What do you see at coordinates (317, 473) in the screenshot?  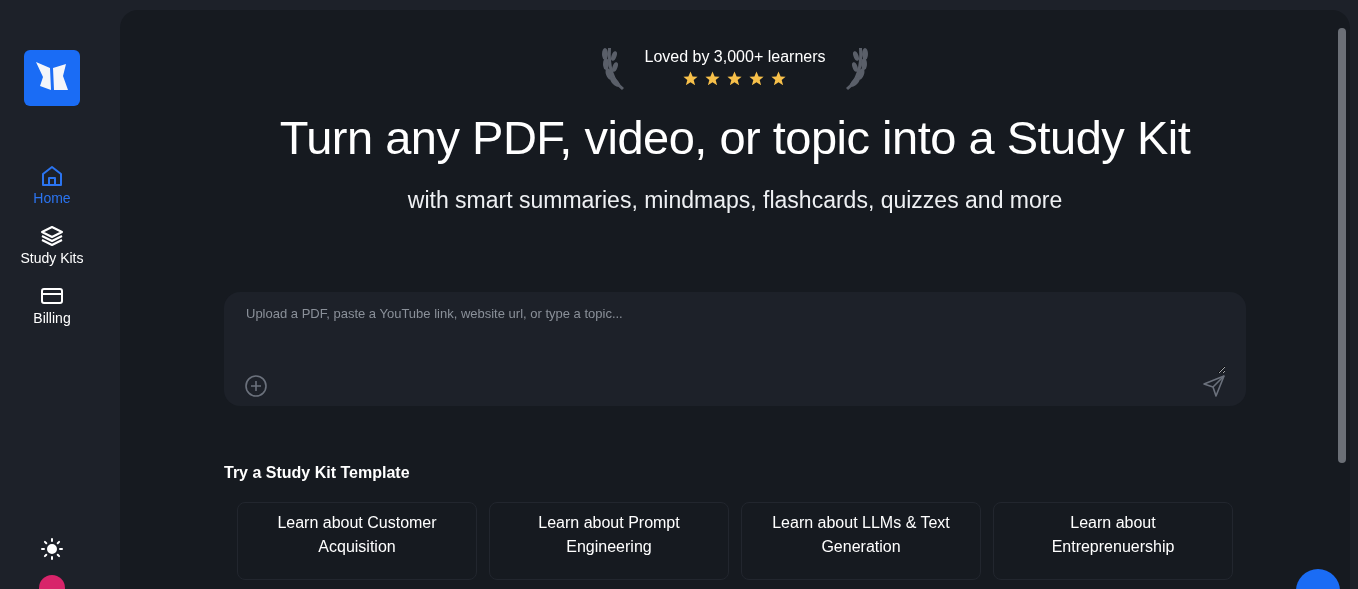 I see `section-heading: Try a Study Kit Template` at bounding box center [317, 473].